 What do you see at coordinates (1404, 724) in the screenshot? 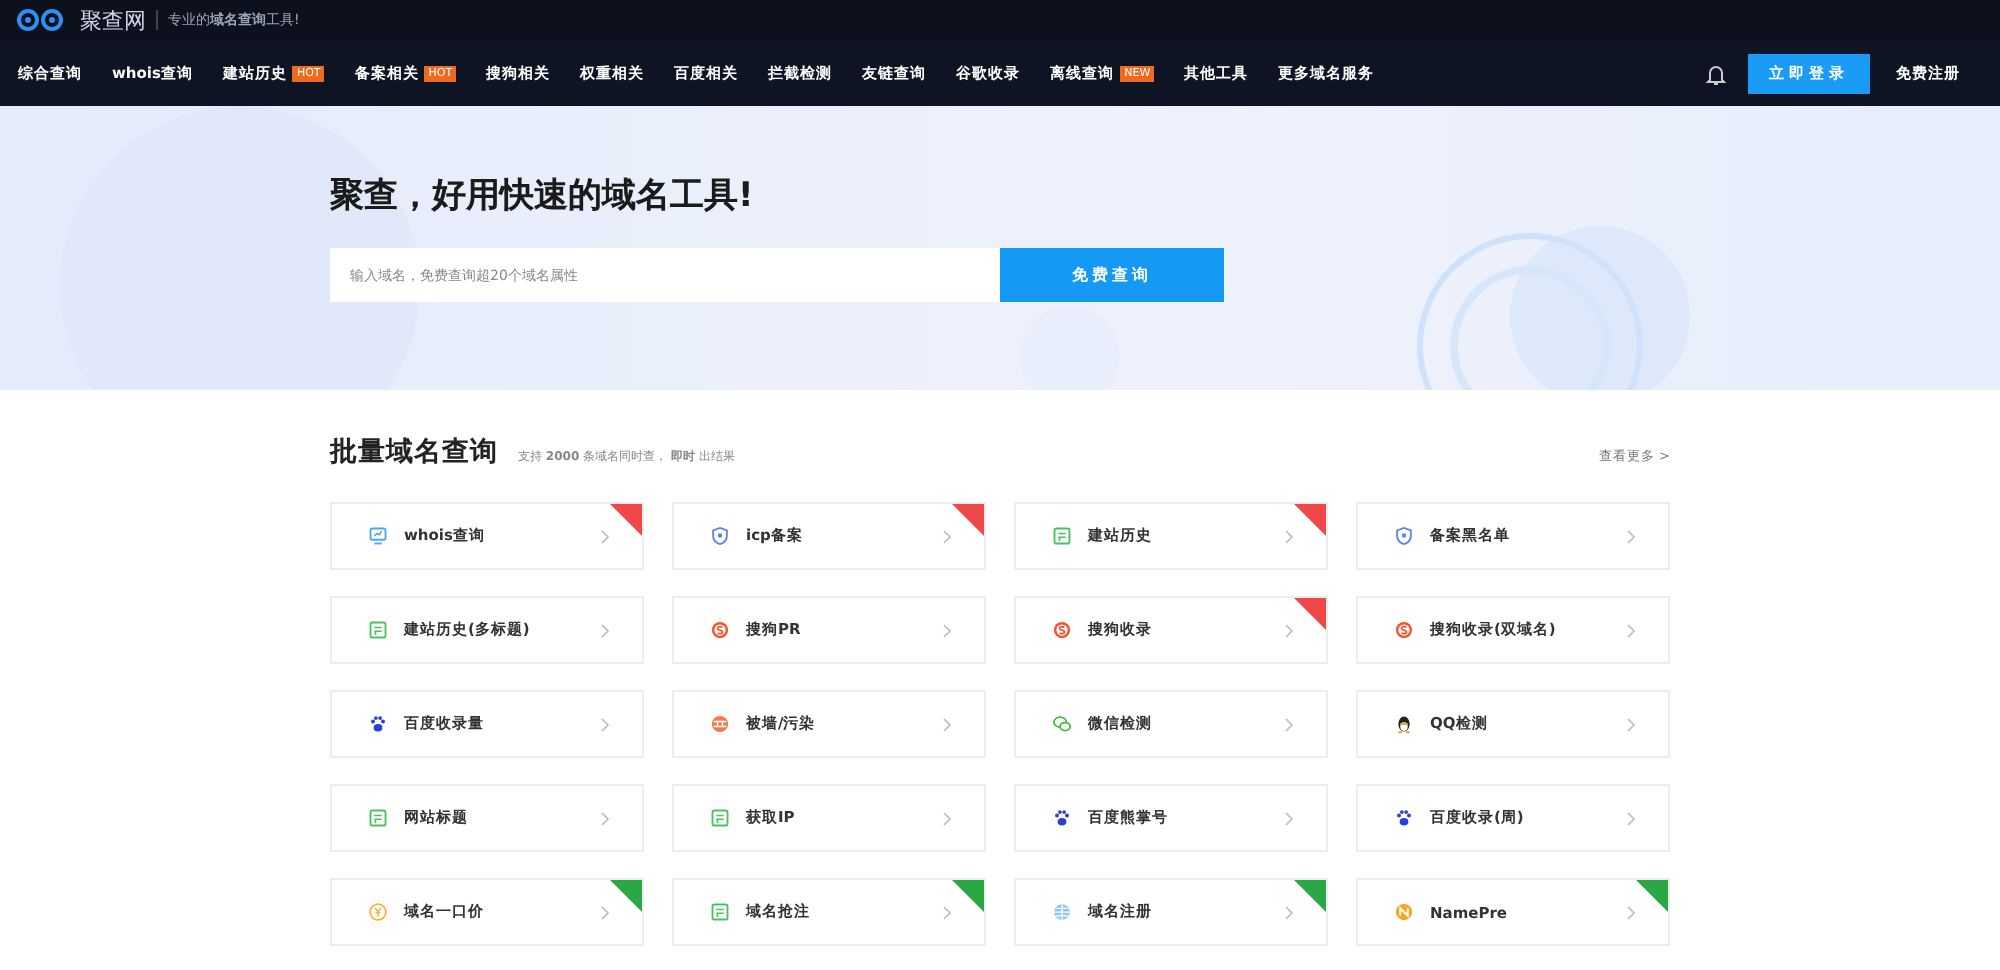
I see `penguin-icon` at bounding box center [1404, 724].